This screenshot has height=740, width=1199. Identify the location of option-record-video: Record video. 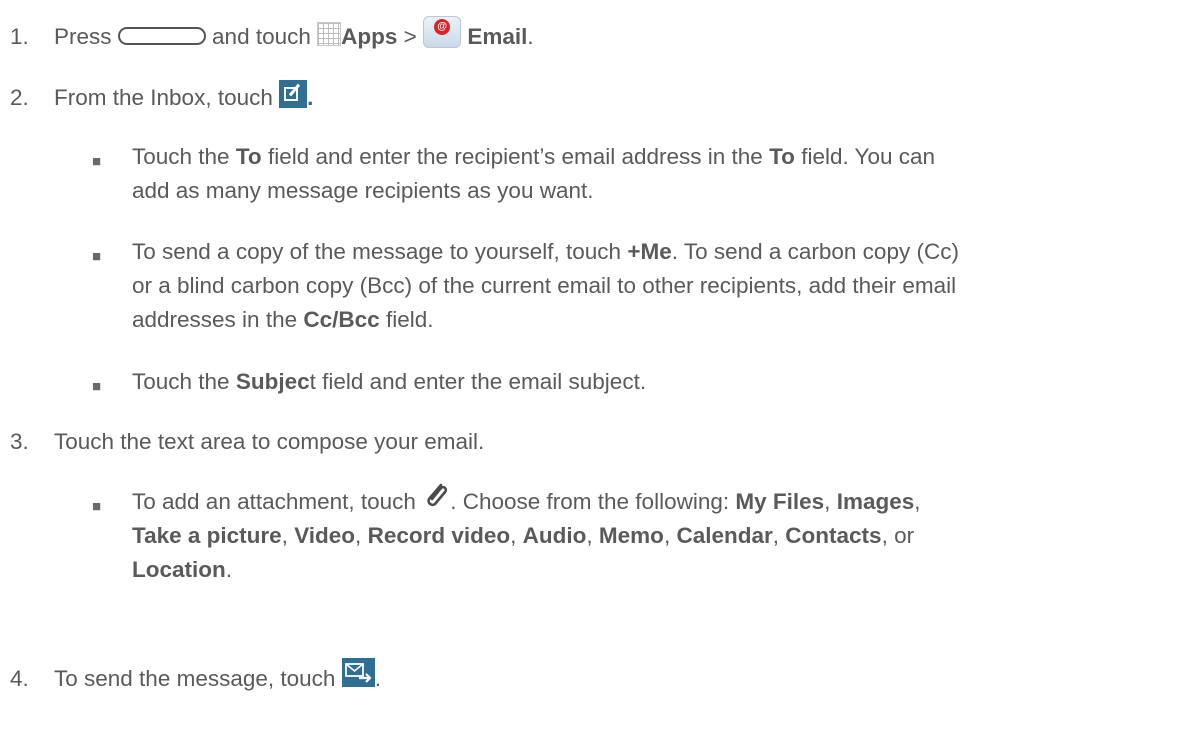
(439, 535).